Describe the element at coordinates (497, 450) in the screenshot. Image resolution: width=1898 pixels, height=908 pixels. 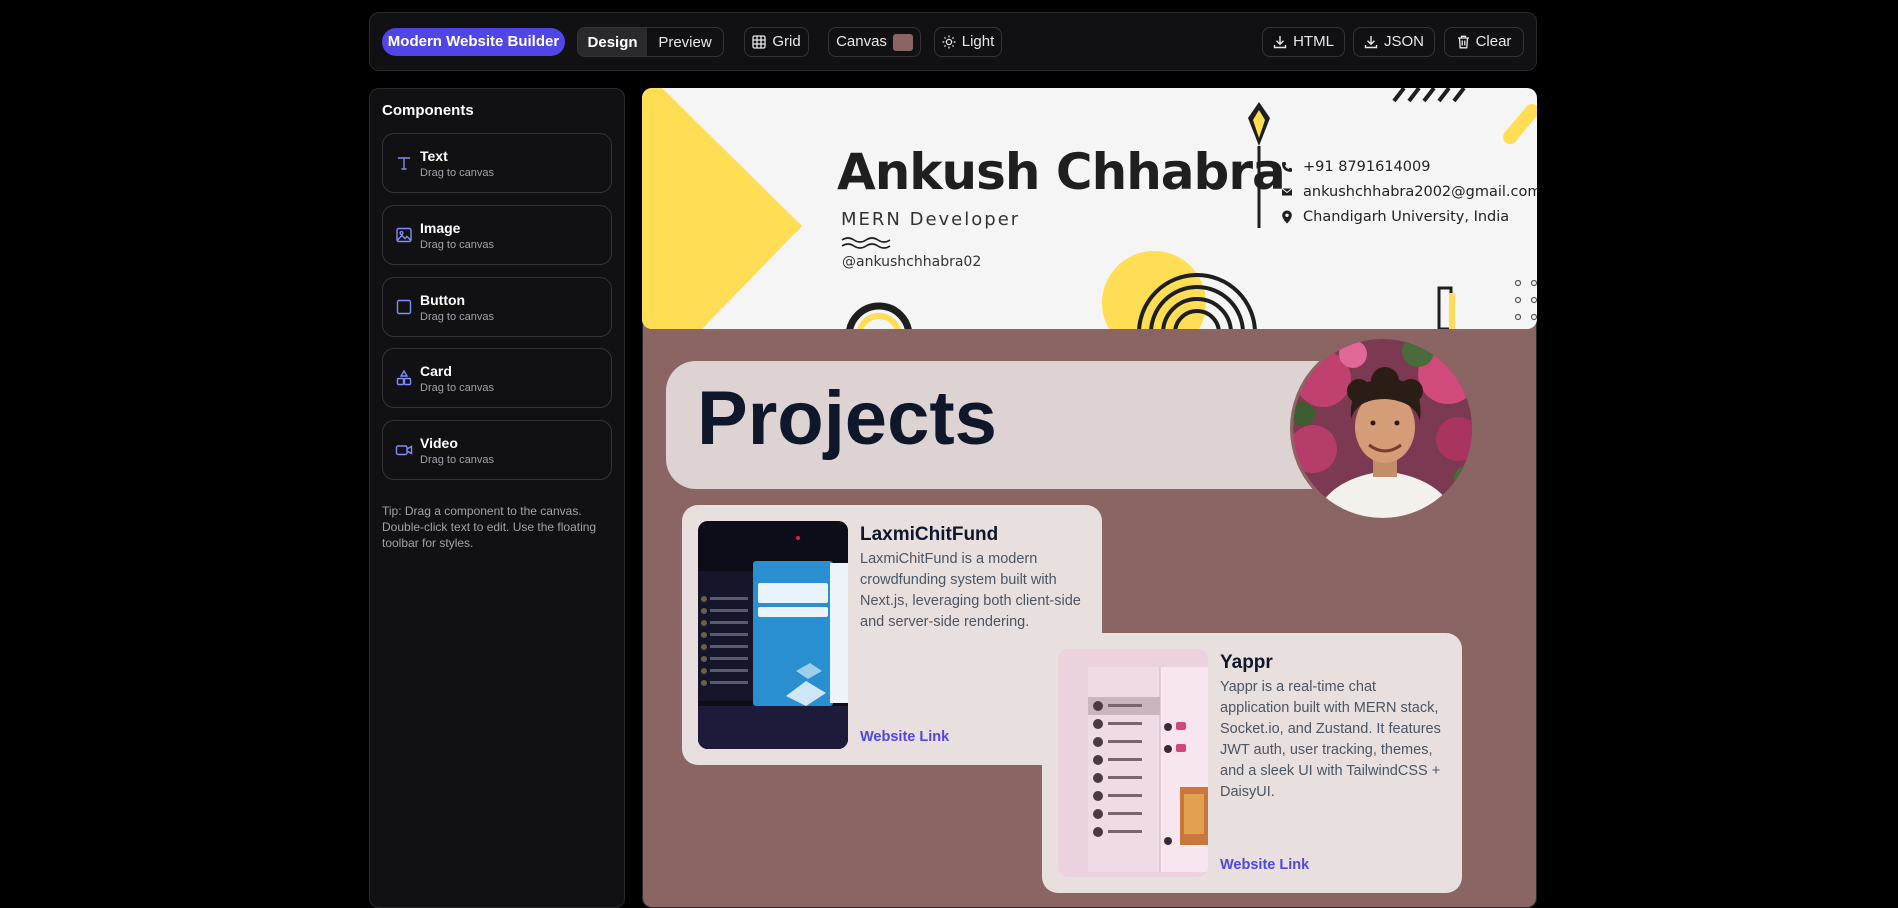
I see `component-video: Video Drag to canvas` at that location.